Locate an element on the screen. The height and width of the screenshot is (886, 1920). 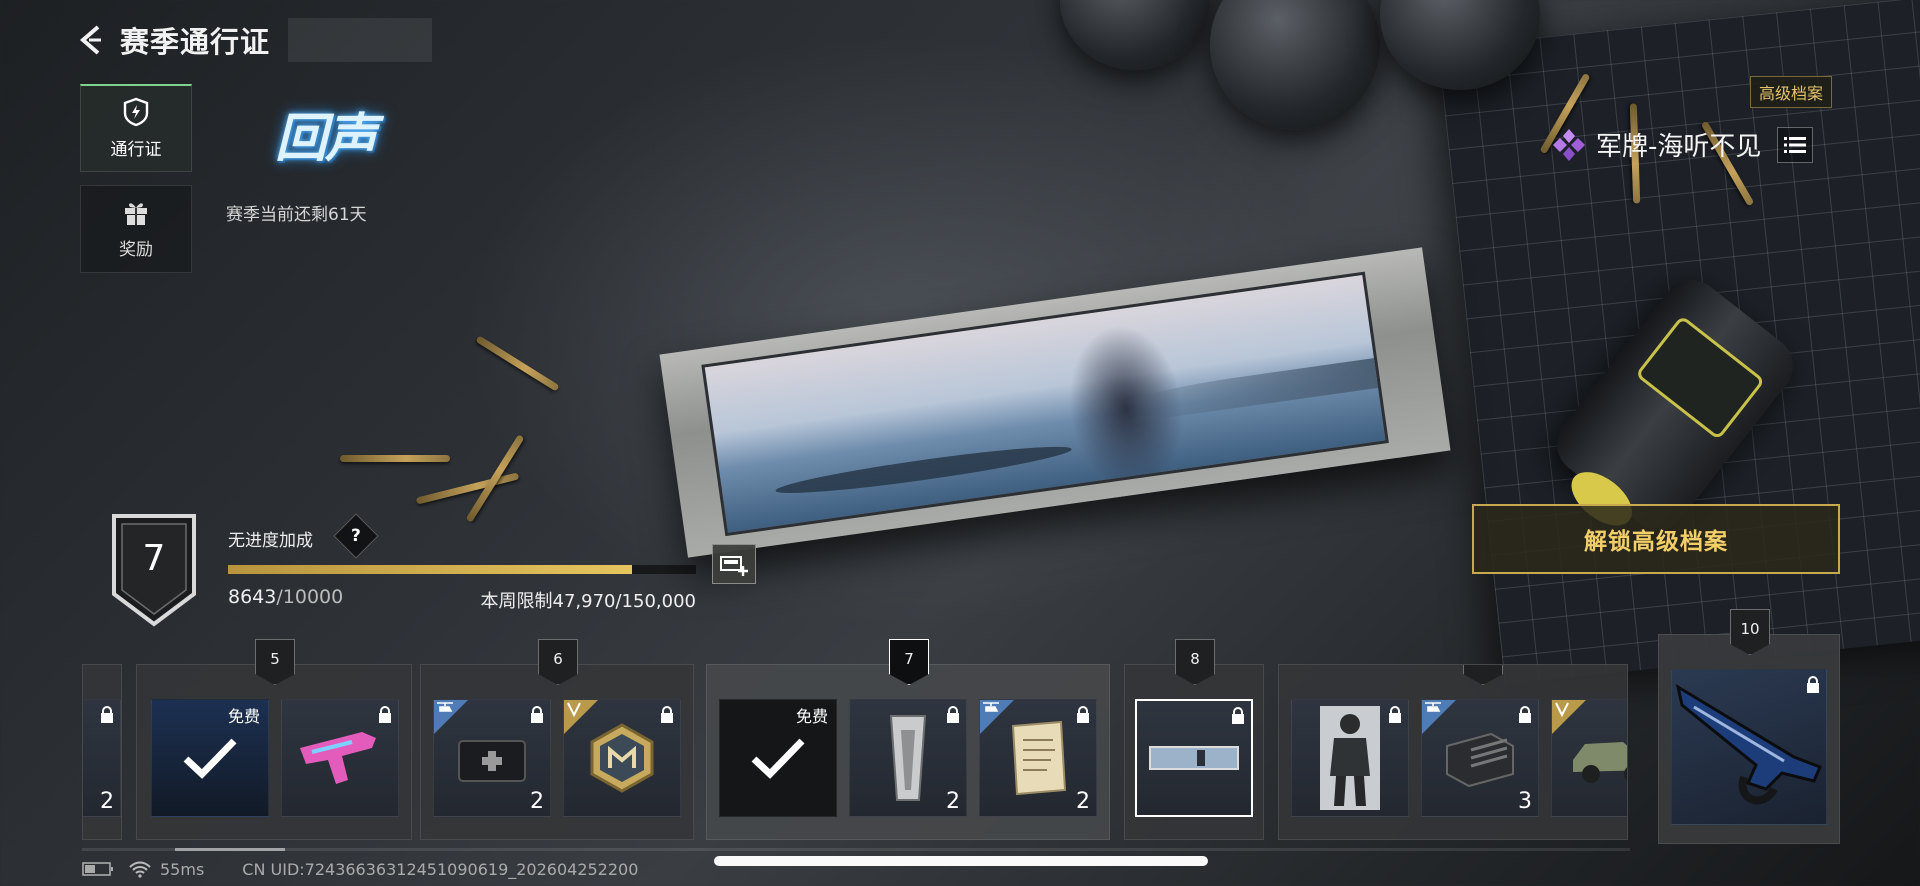
reward-count: 3 is located at coordinates (1525, 801).